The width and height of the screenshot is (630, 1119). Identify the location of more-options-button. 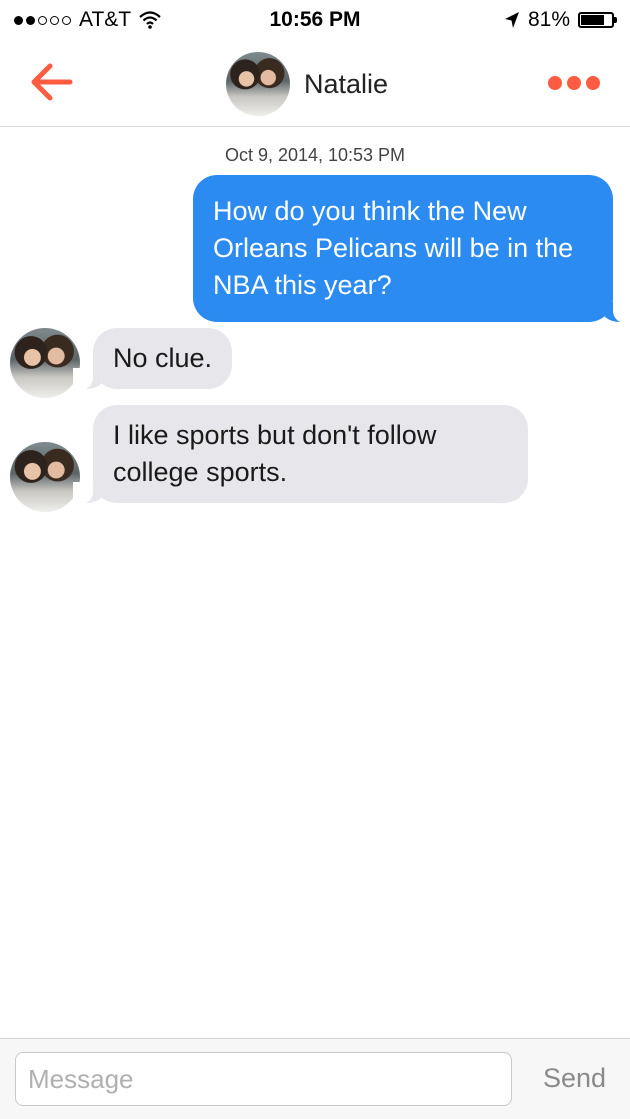
(574, 83).